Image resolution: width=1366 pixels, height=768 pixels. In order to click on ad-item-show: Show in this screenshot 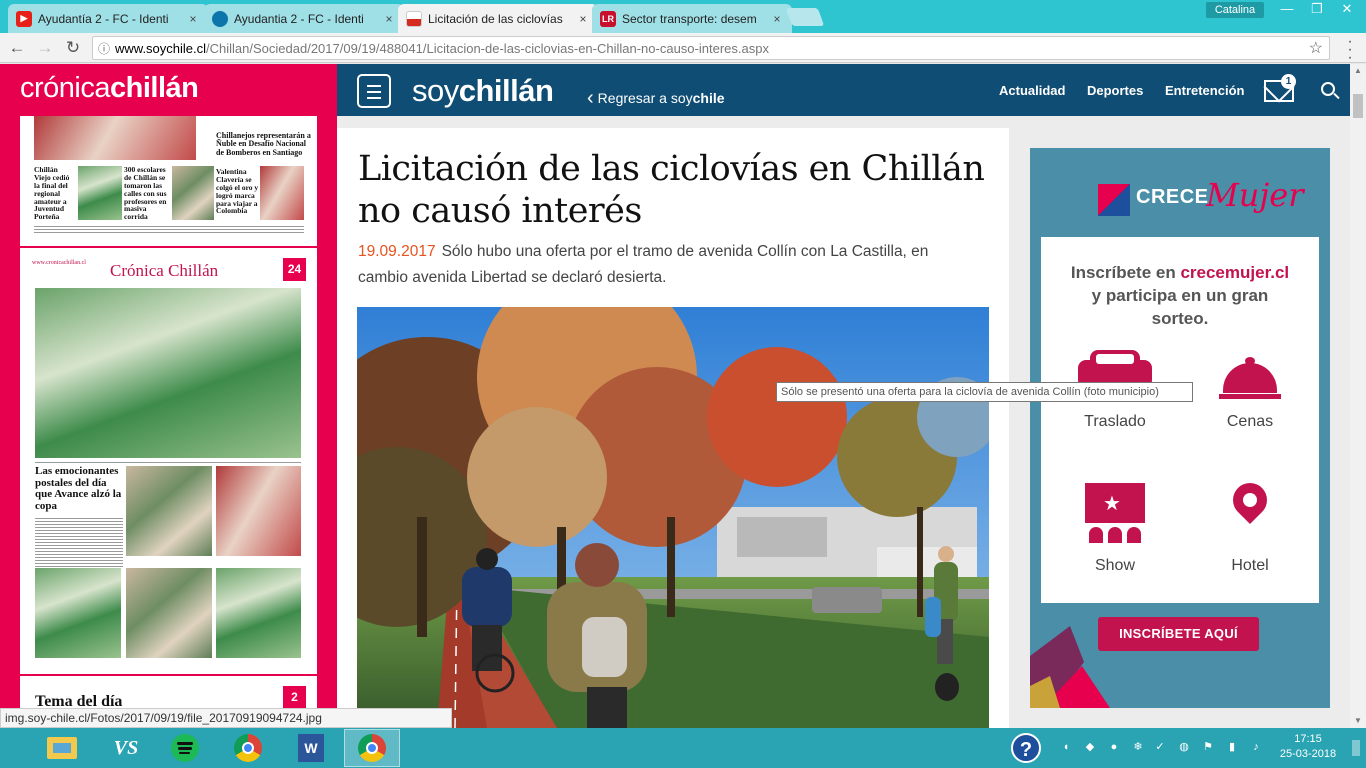, I will do `click(1115, 565)`.